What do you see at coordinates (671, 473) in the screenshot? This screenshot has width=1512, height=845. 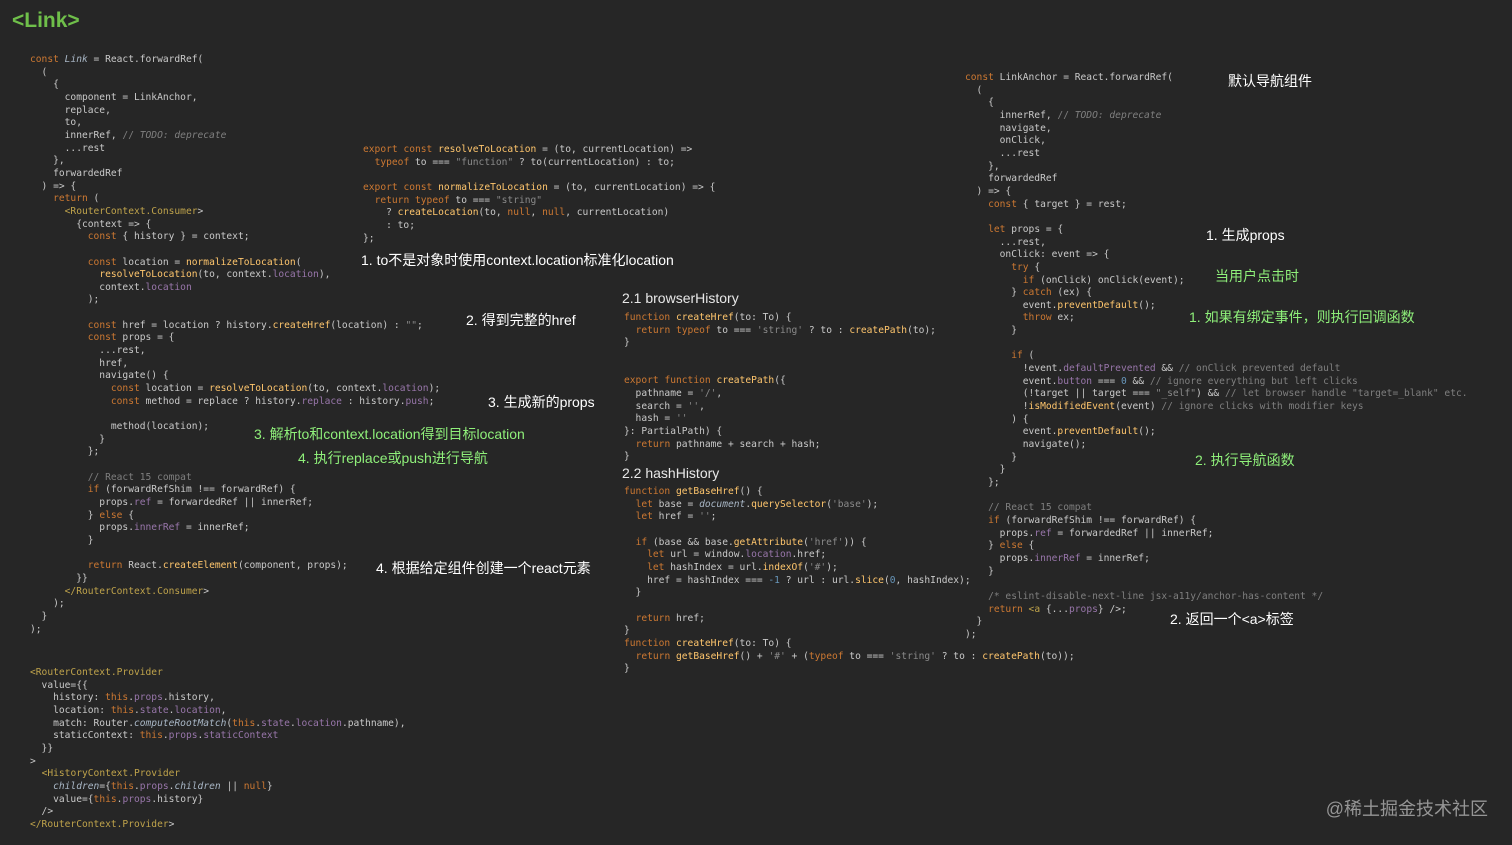 I see `hash-history-heading: 2.2 hashHistory` at bounding box center [671, 473].